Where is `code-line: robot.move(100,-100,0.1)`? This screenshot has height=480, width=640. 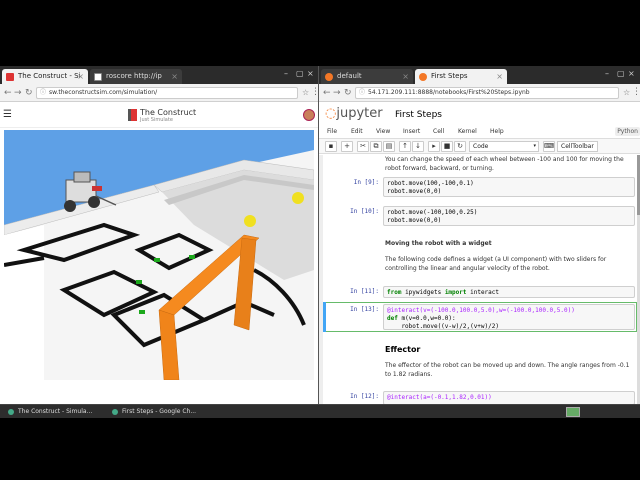
code-line: robot.move(100,-100,0.1) is located at coordinates (430, 183).